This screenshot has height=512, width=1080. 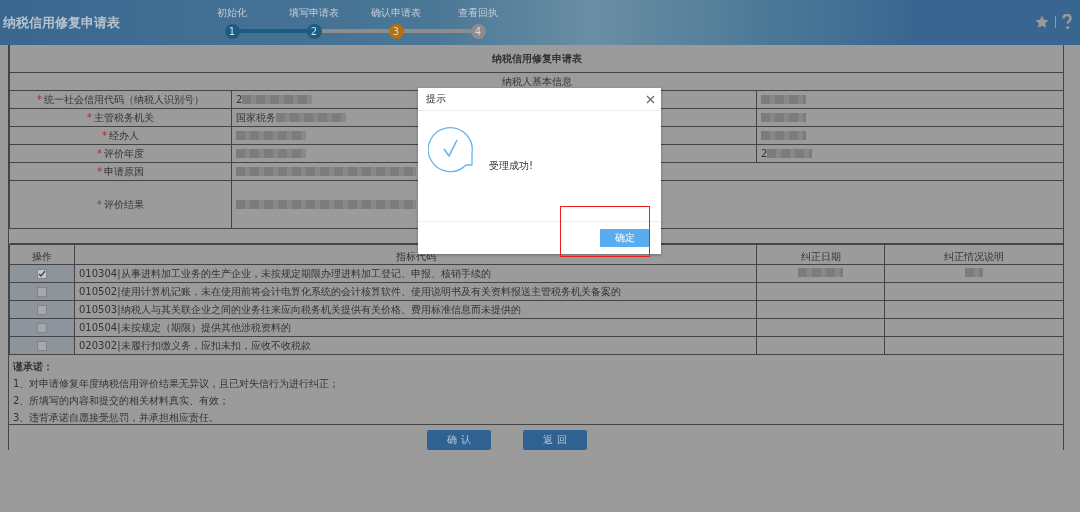 What do you see at coordinates (436, 99) in the screenshot?
I see `dialog-title: 提示` at bounding box center [436, 99].